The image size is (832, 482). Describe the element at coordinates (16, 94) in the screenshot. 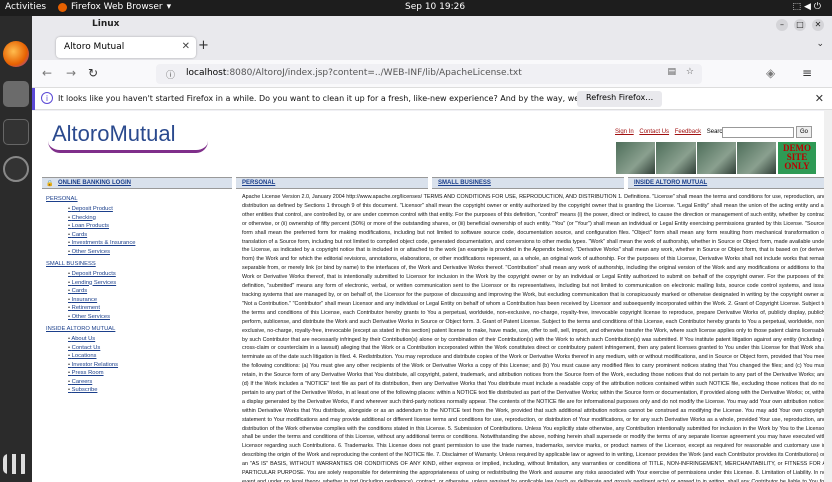

I see `files-dock-icon` at that location.